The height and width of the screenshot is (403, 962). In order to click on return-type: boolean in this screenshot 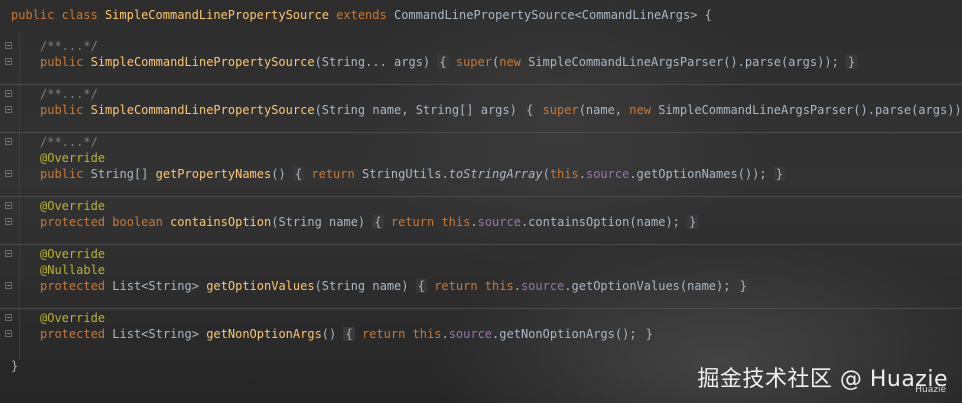, I will do `click(137, 222)`.